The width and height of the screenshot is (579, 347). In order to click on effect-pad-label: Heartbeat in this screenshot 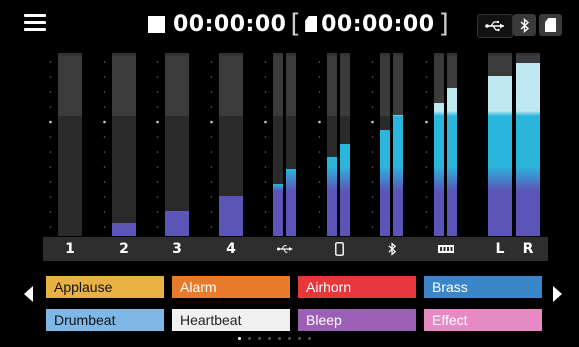, I will do `click(211, 320)`.